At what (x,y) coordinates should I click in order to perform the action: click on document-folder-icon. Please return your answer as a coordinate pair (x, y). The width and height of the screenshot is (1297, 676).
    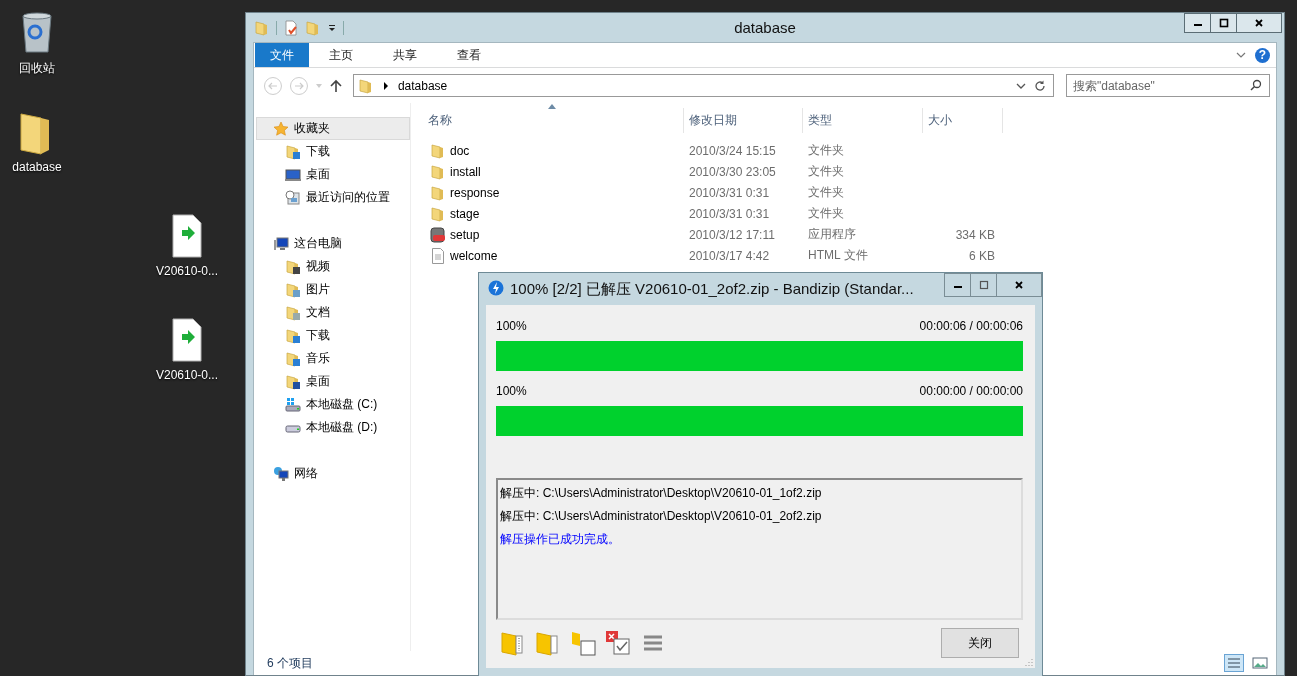
    Looking at the image, I should click on (293, 312).